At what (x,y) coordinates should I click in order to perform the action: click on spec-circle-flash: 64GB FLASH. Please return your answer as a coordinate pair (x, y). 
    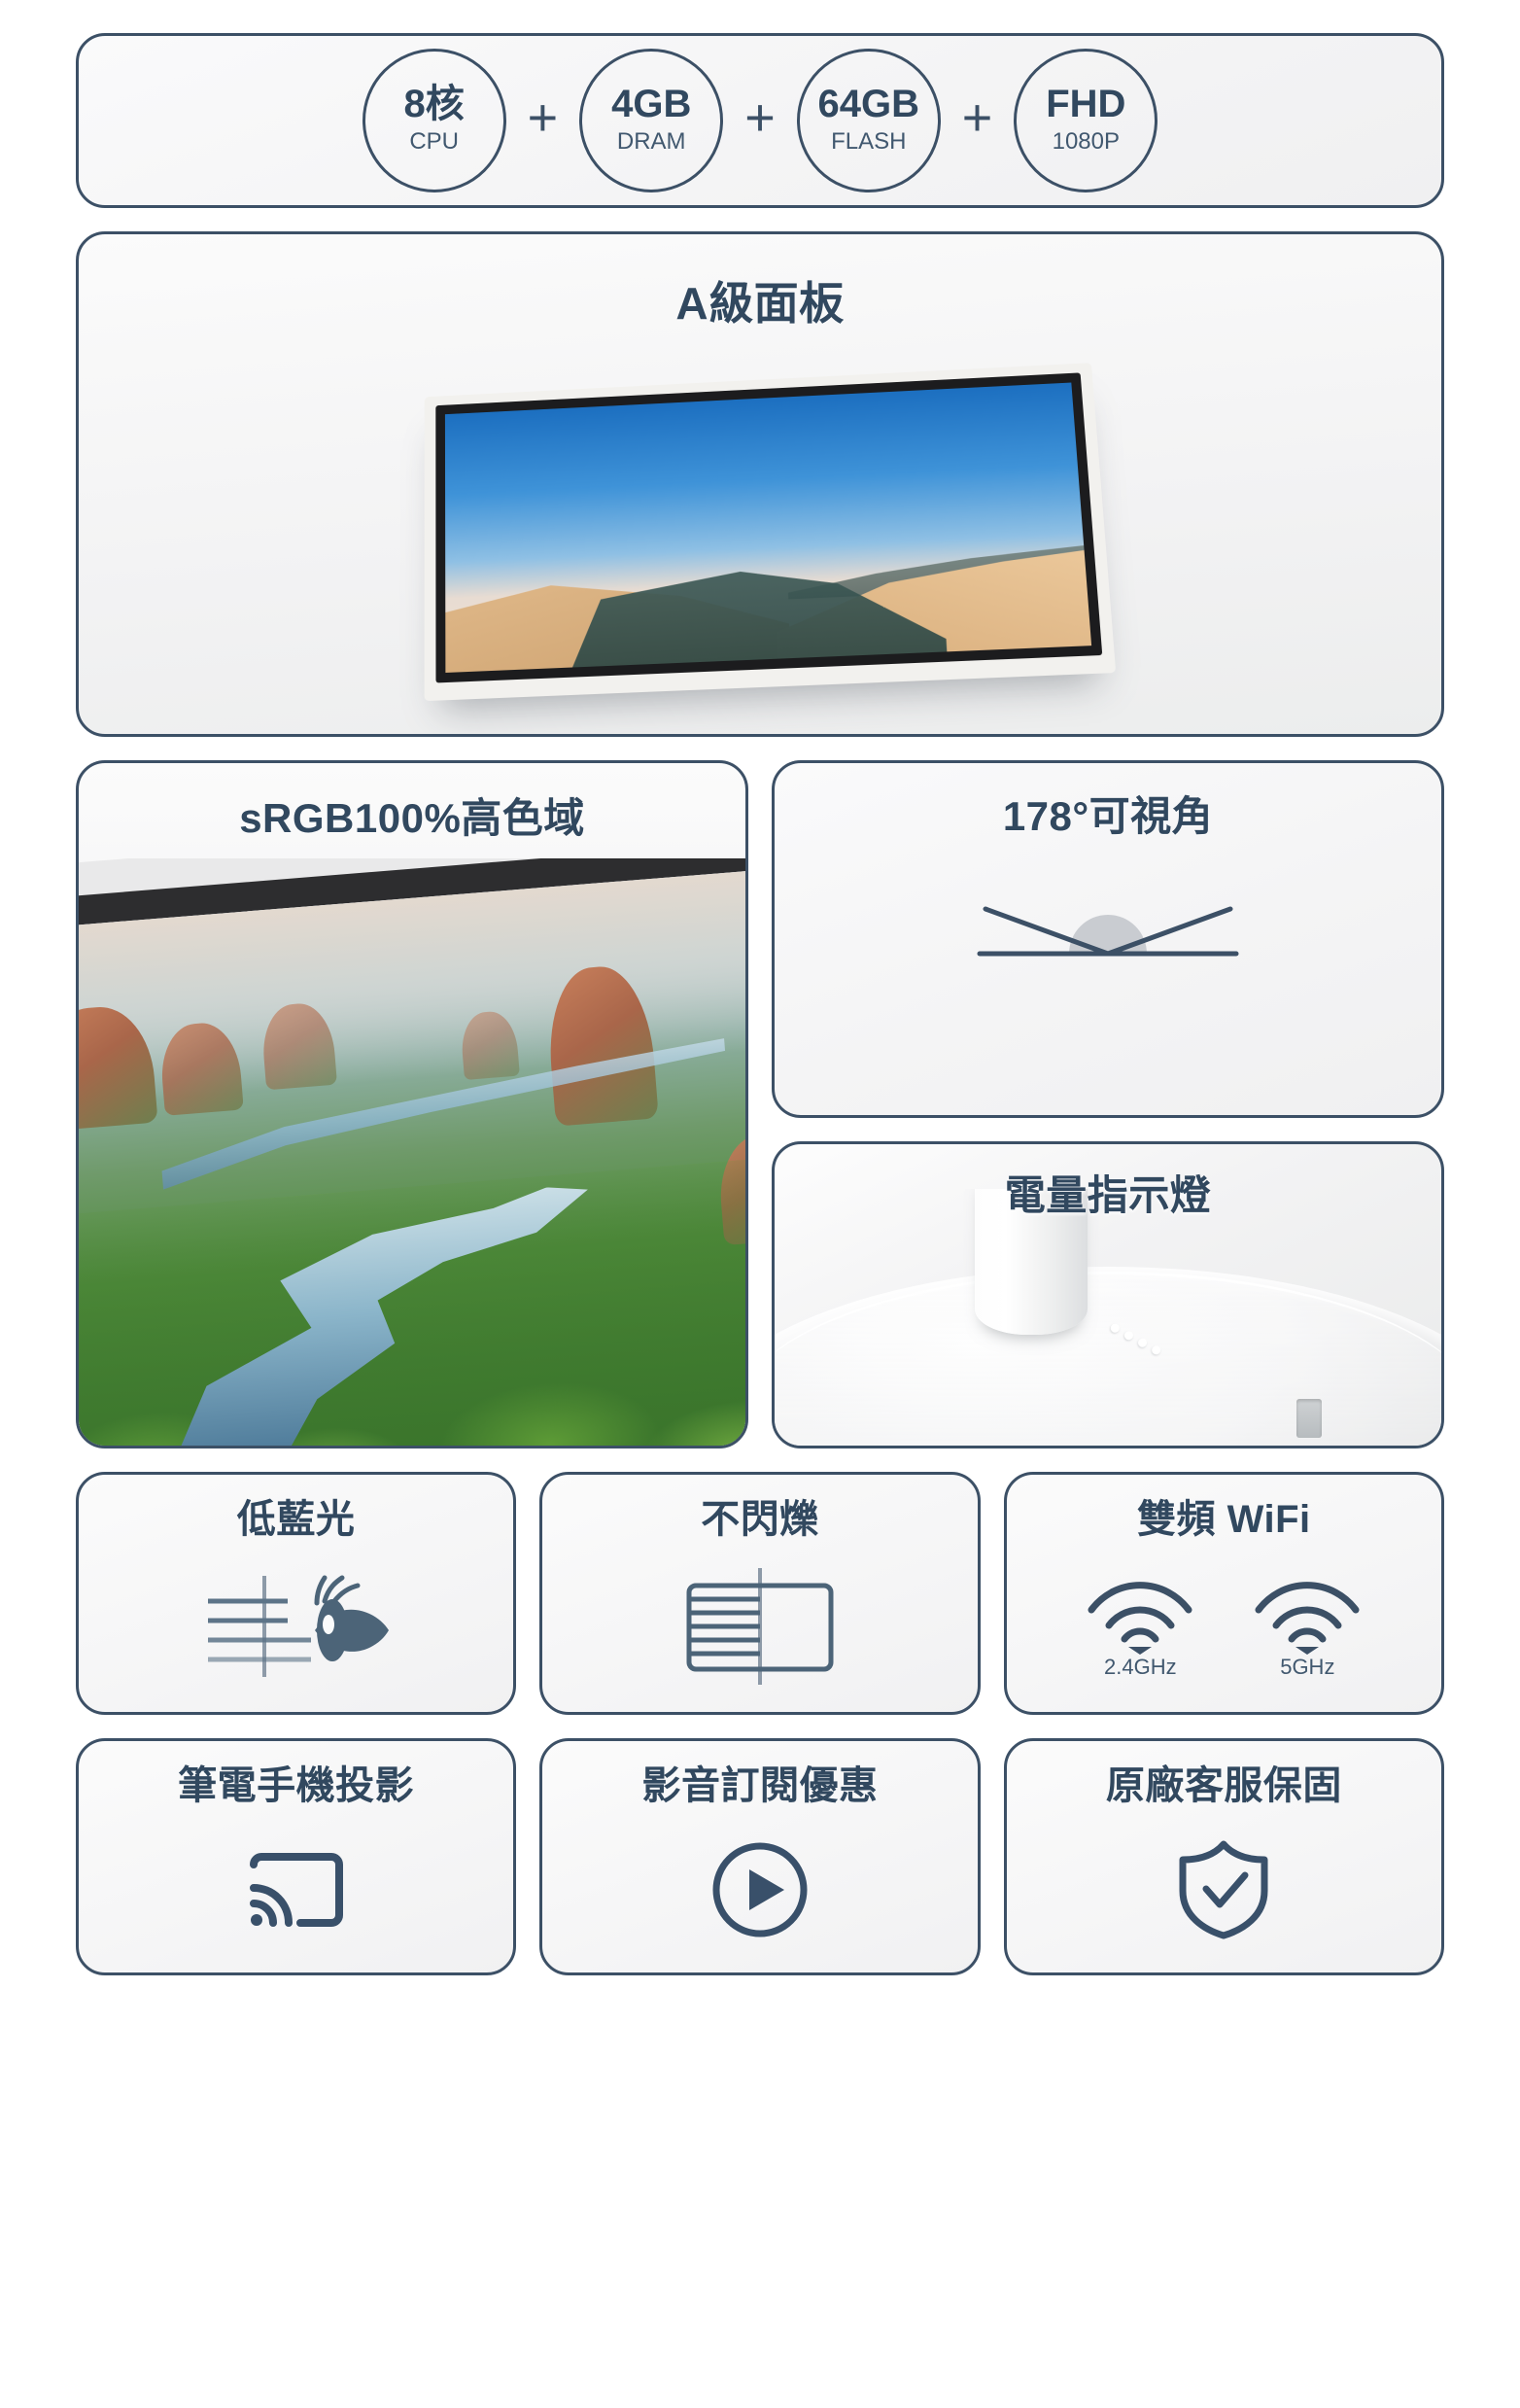
    Looking at the image, I should click on (868, 120).